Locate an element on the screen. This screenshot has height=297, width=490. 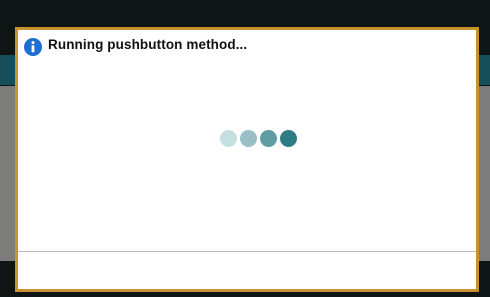
dialog-footer is located at coordinates (247, 270).